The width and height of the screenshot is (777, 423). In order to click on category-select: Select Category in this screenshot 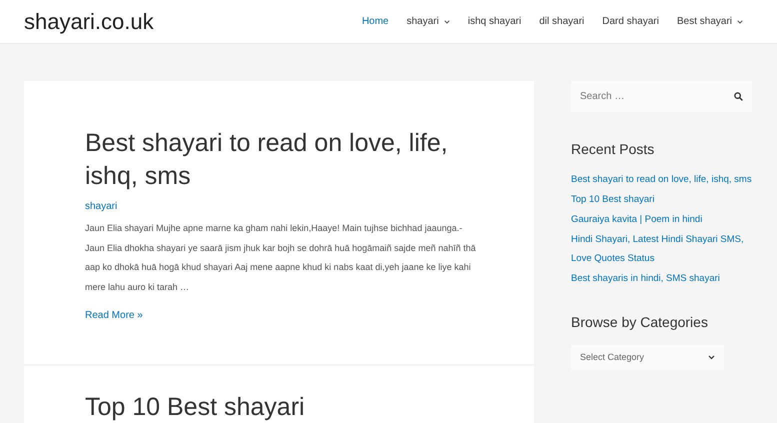, I will do `click(647, 357)`.